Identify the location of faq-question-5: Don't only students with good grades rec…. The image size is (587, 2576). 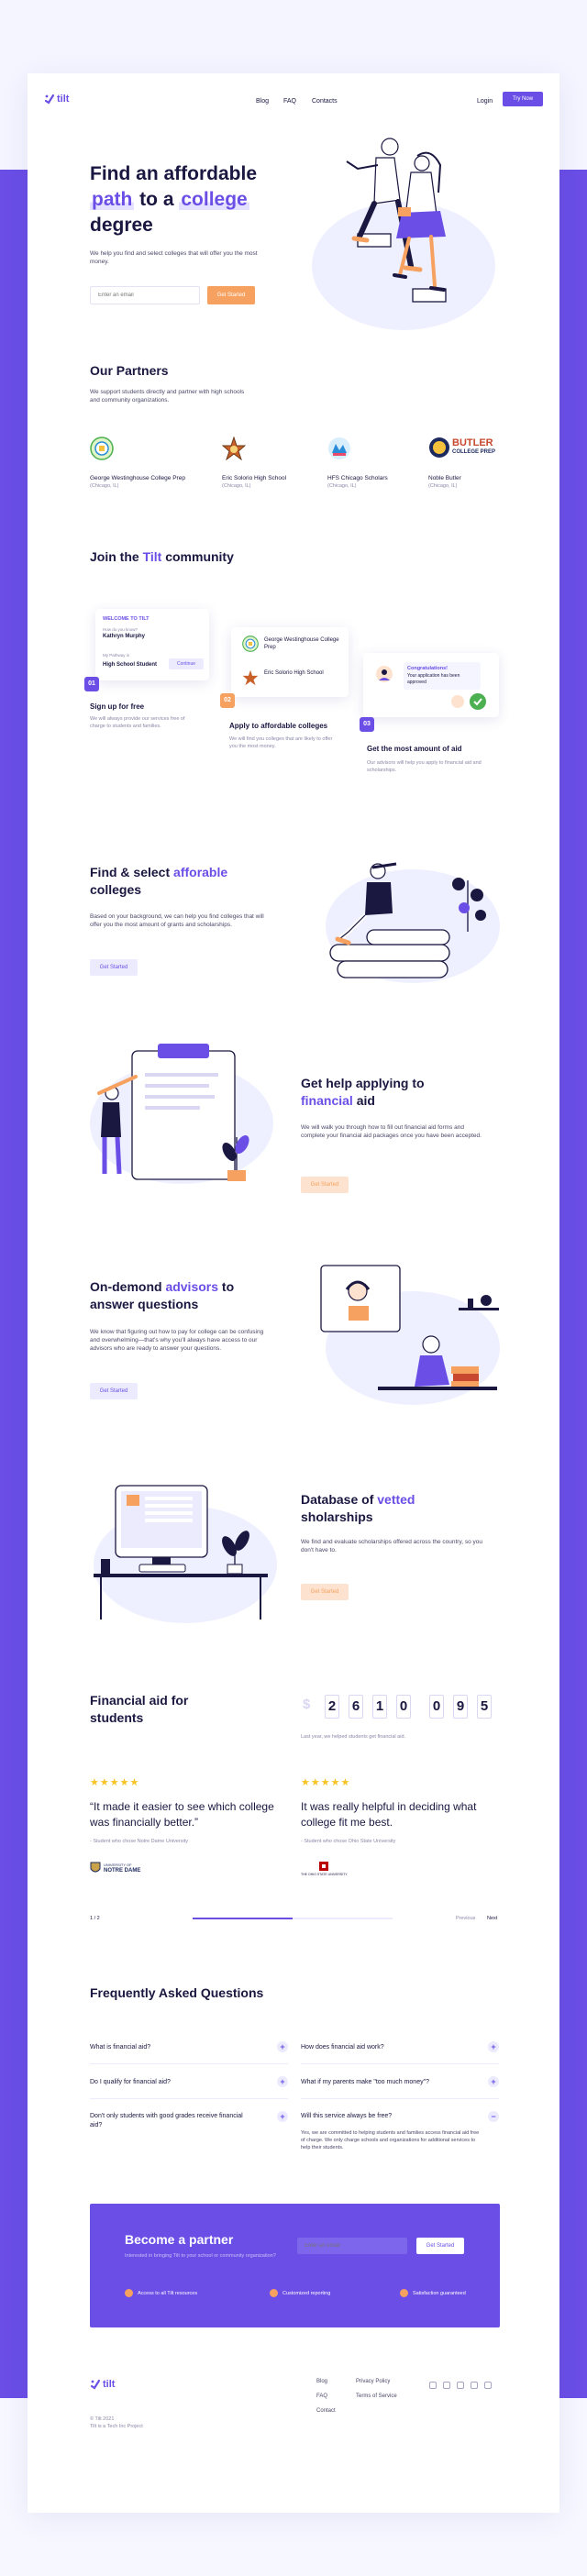
(172, 2121).